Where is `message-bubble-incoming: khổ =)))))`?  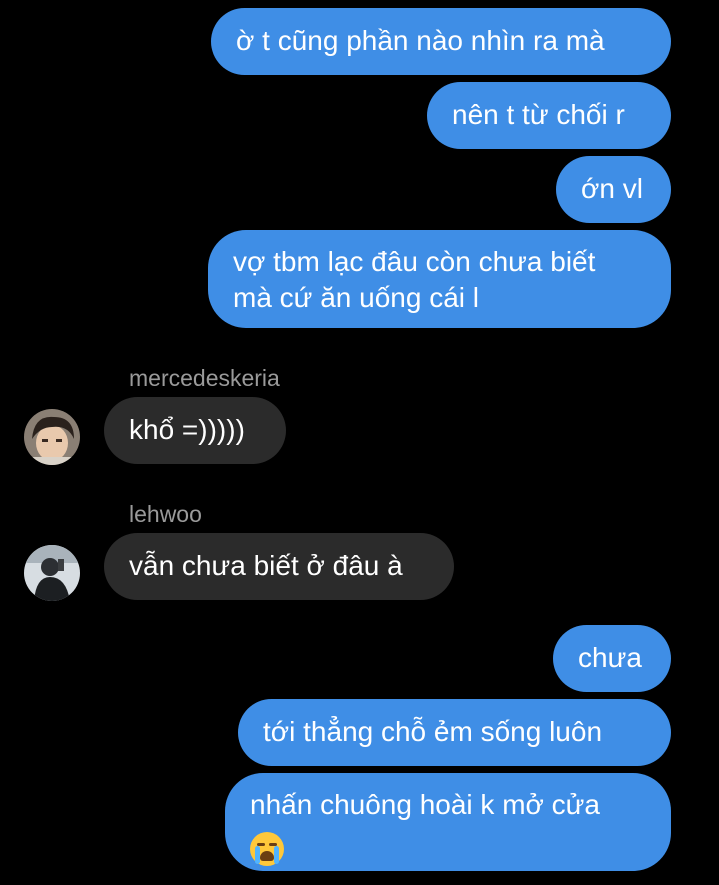
message-bubble-incoming: khổ =))))) is located at coordinates (195, 430).